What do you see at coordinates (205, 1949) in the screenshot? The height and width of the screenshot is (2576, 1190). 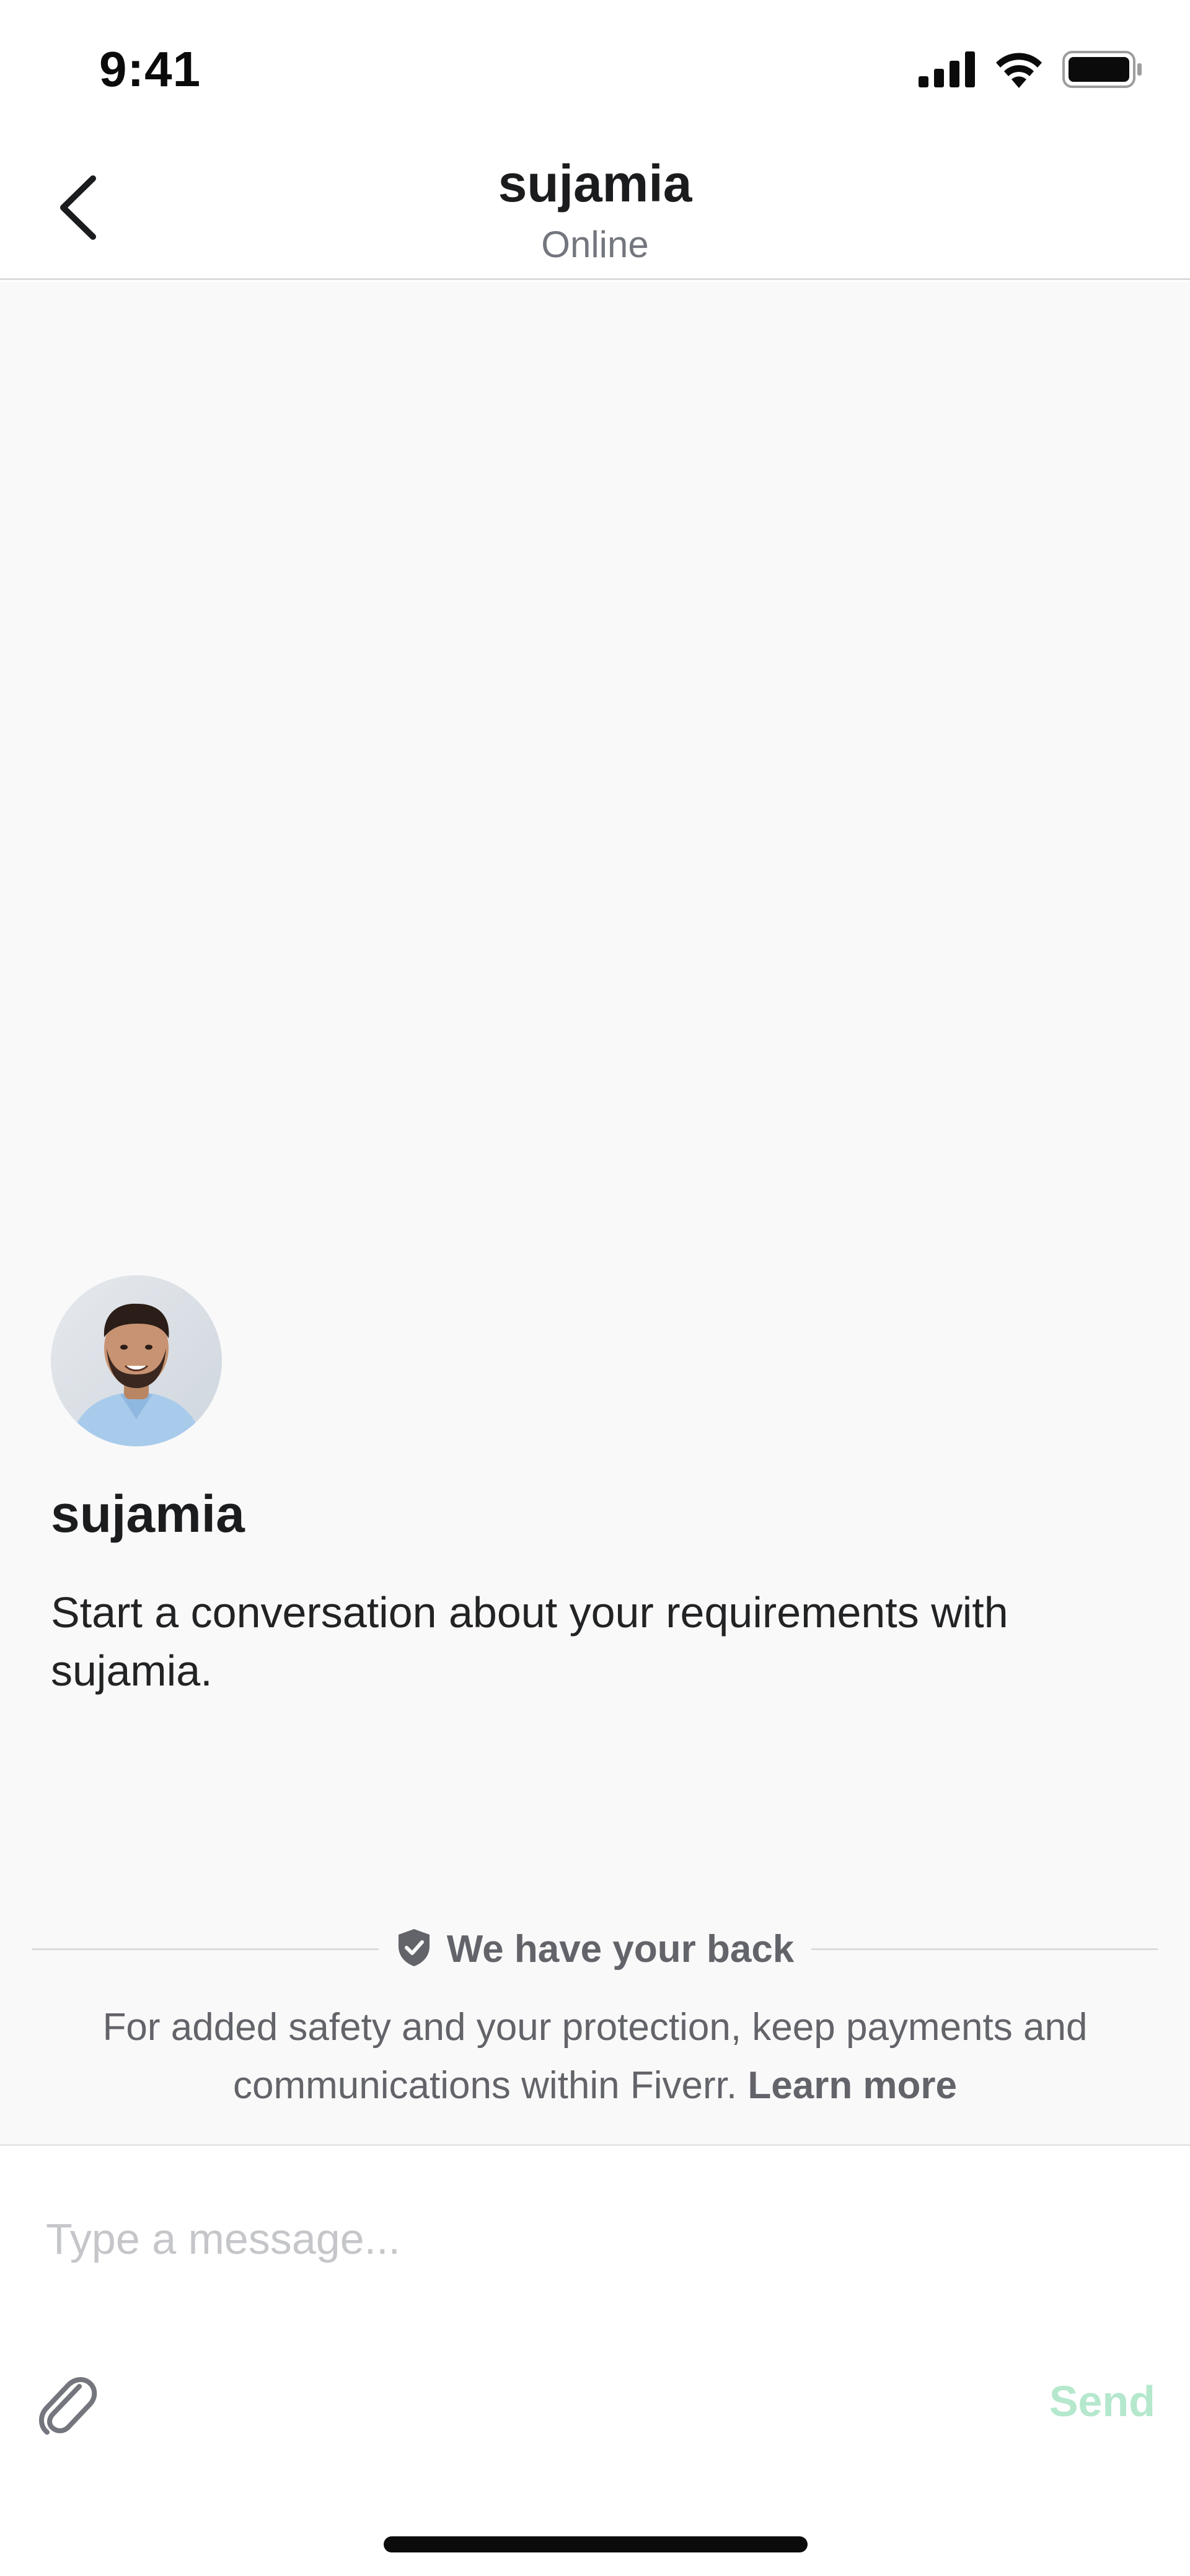 I see `divider-line-left` at bounding box center [205, 1949].